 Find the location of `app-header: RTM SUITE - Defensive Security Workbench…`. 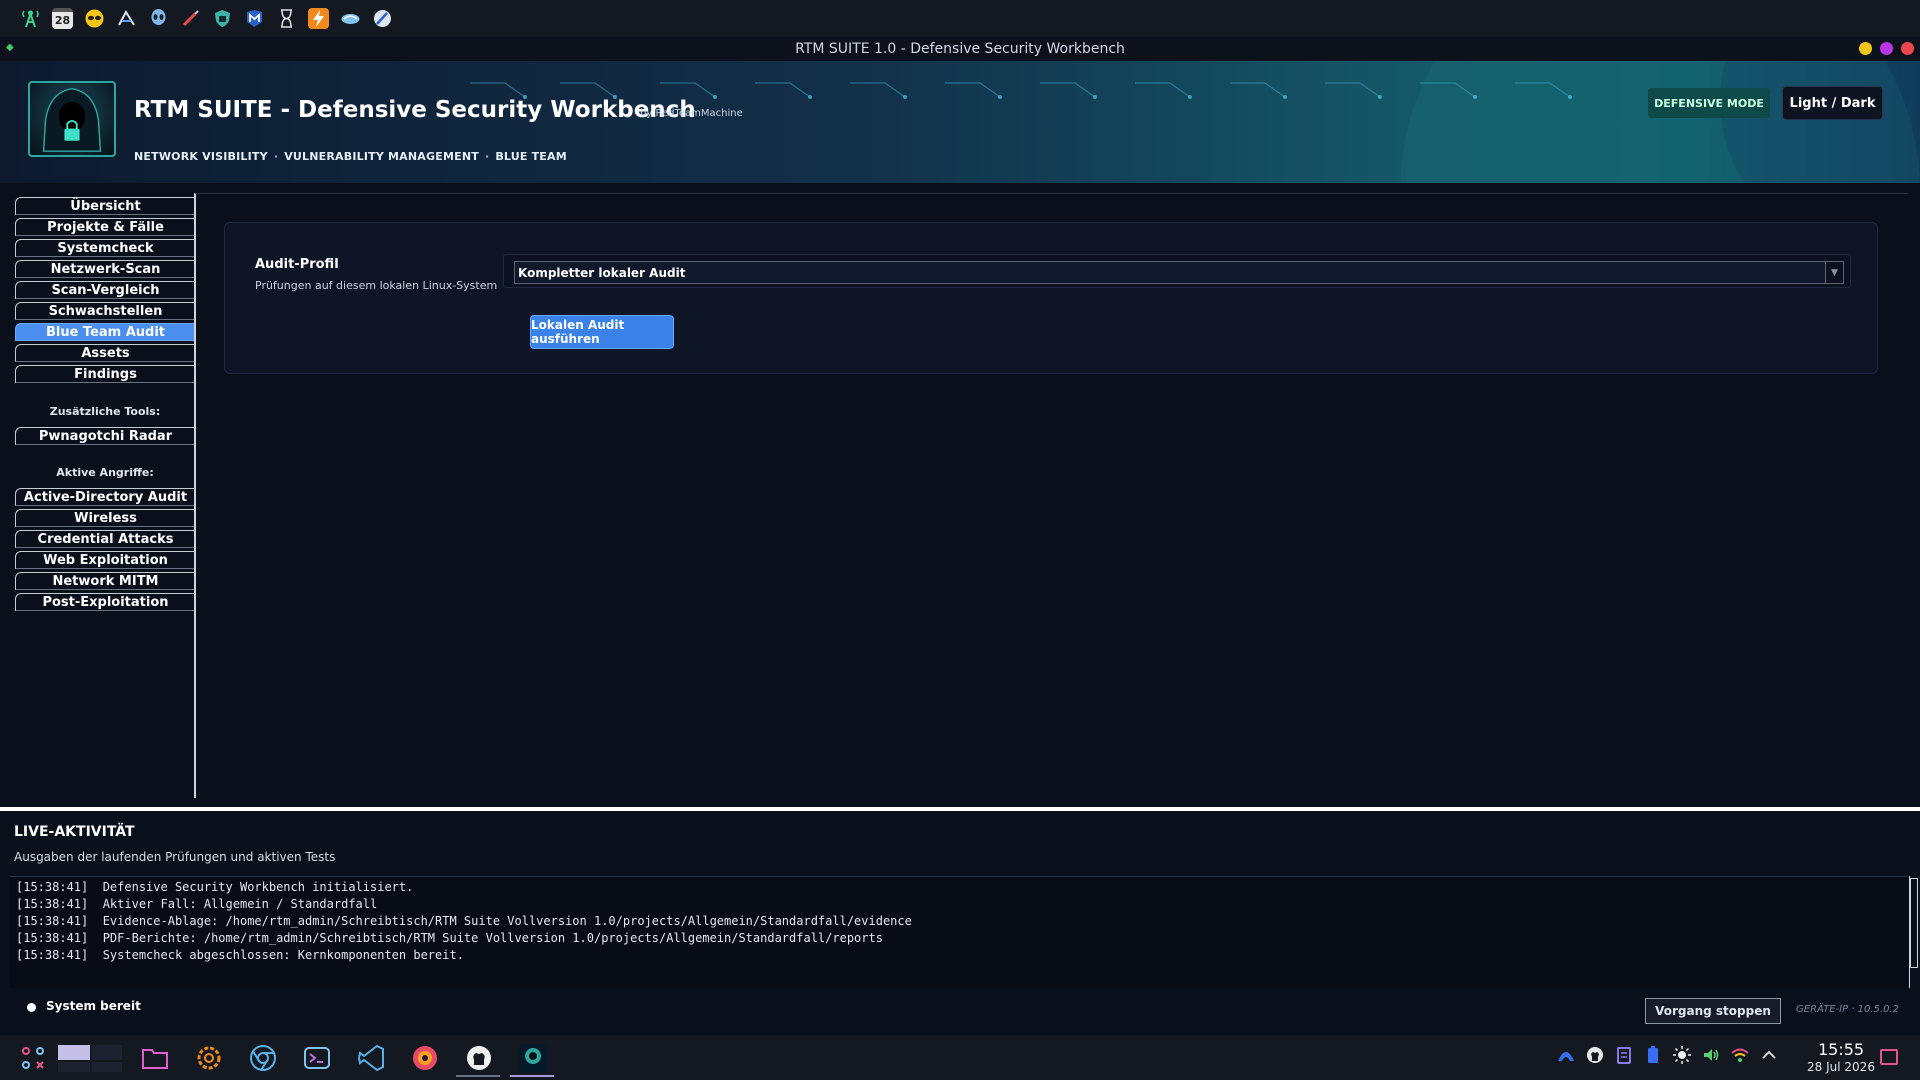

app-header: RTM SUITE - Defensive Security Workbench… is located at coordinates (960, 122).